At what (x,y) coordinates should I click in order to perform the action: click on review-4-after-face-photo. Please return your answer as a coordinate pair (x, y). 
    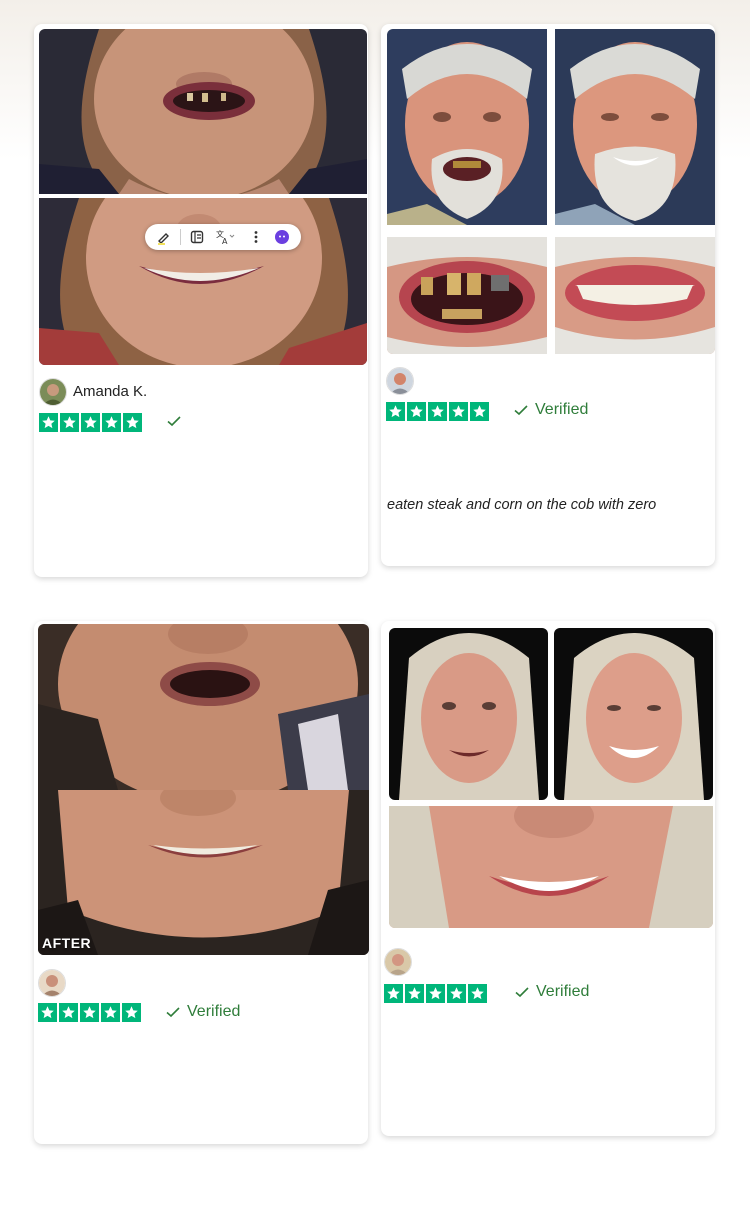
    Looking at the image, I should click on (633, 714).